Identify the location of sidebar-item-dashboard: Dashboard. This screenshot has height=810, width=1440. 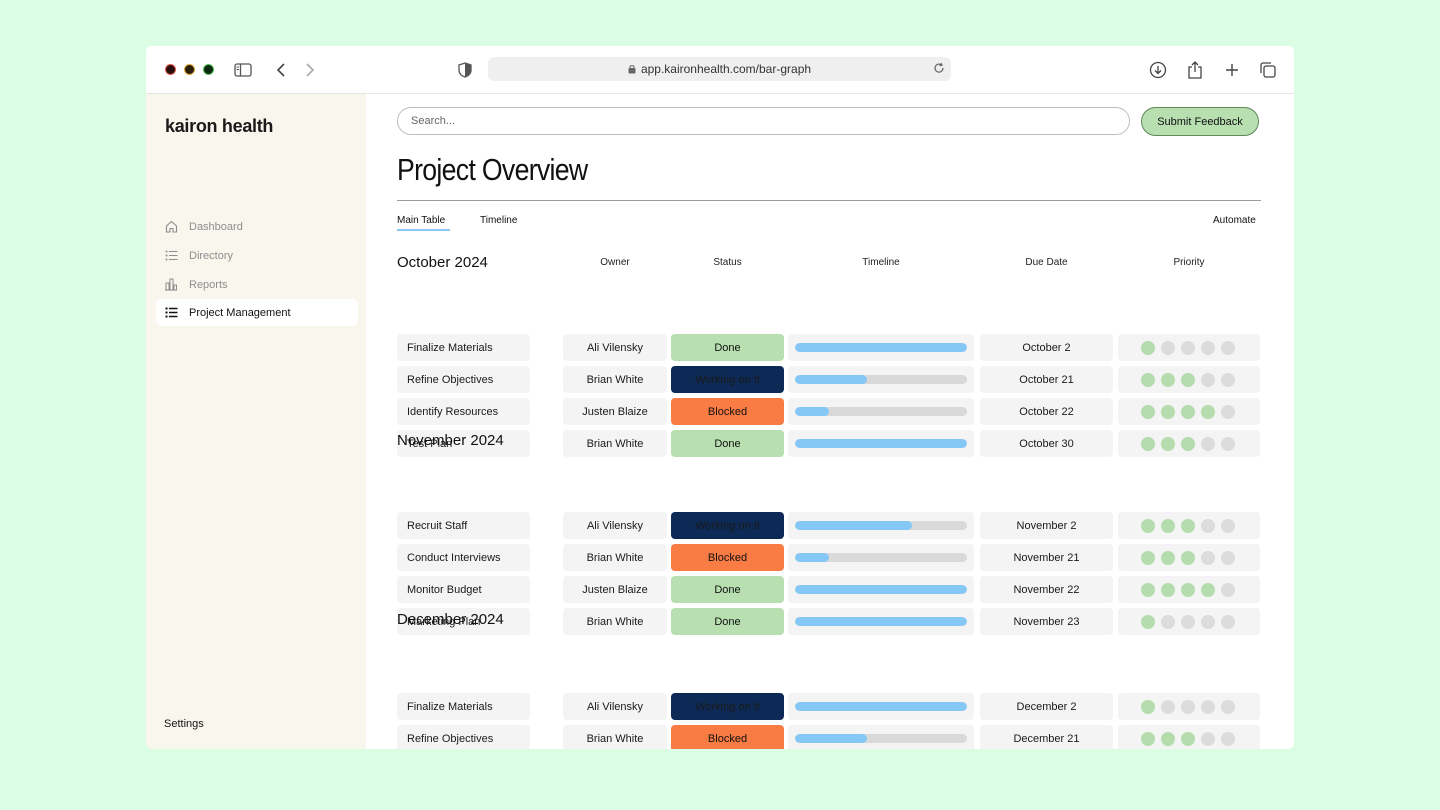
(257, 226).